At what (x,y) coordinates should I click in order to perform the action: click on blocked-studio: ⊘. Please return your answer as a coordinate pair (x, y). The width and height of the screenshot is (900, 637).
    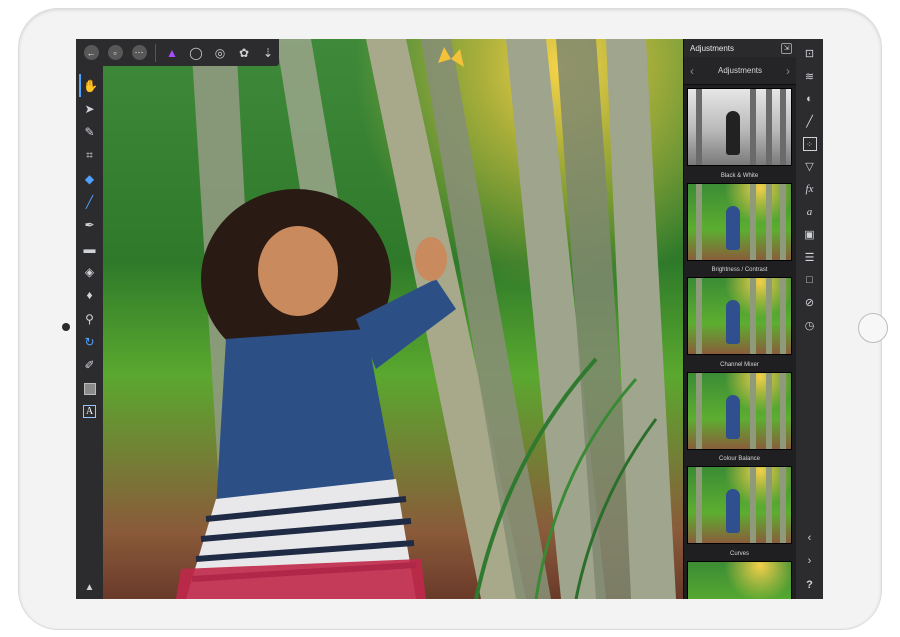
    Looking at the image, I should click on (810, 303).